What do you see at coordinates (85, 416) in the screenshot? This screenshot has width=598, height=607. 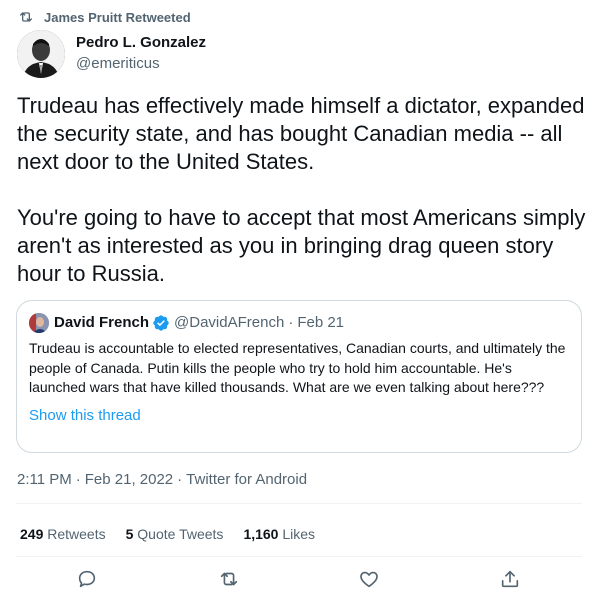 I see `show-thread-link: Show this thread` at bounding box center [85, 416].